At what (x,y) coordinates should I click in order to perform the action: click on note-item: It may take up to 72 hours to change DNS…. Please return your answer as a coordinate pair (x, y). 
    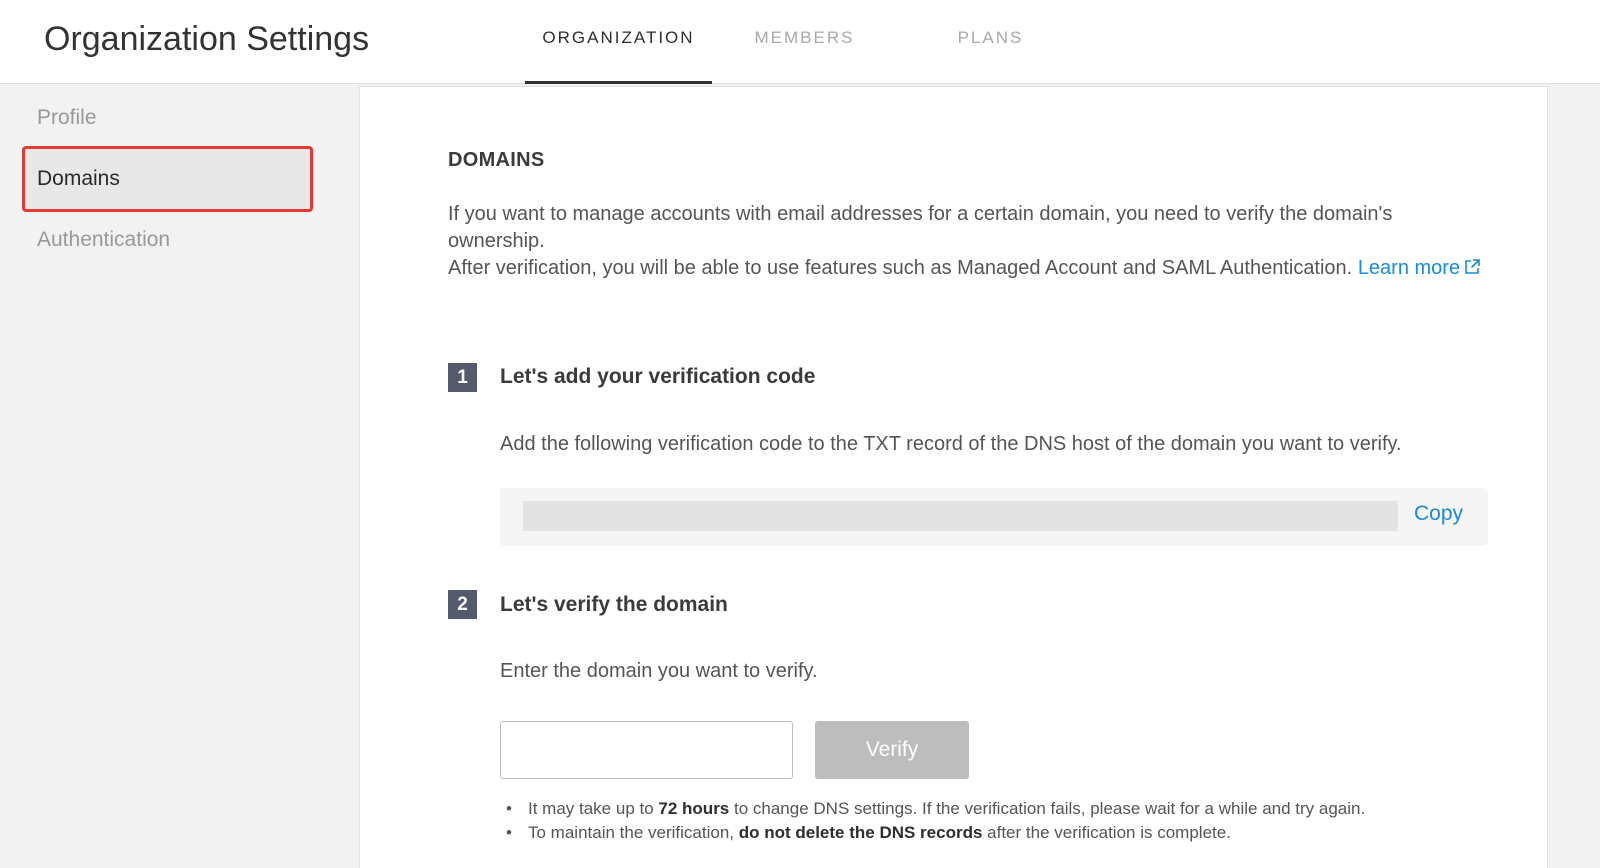
    Looking at the image, I should click on (995, 809).